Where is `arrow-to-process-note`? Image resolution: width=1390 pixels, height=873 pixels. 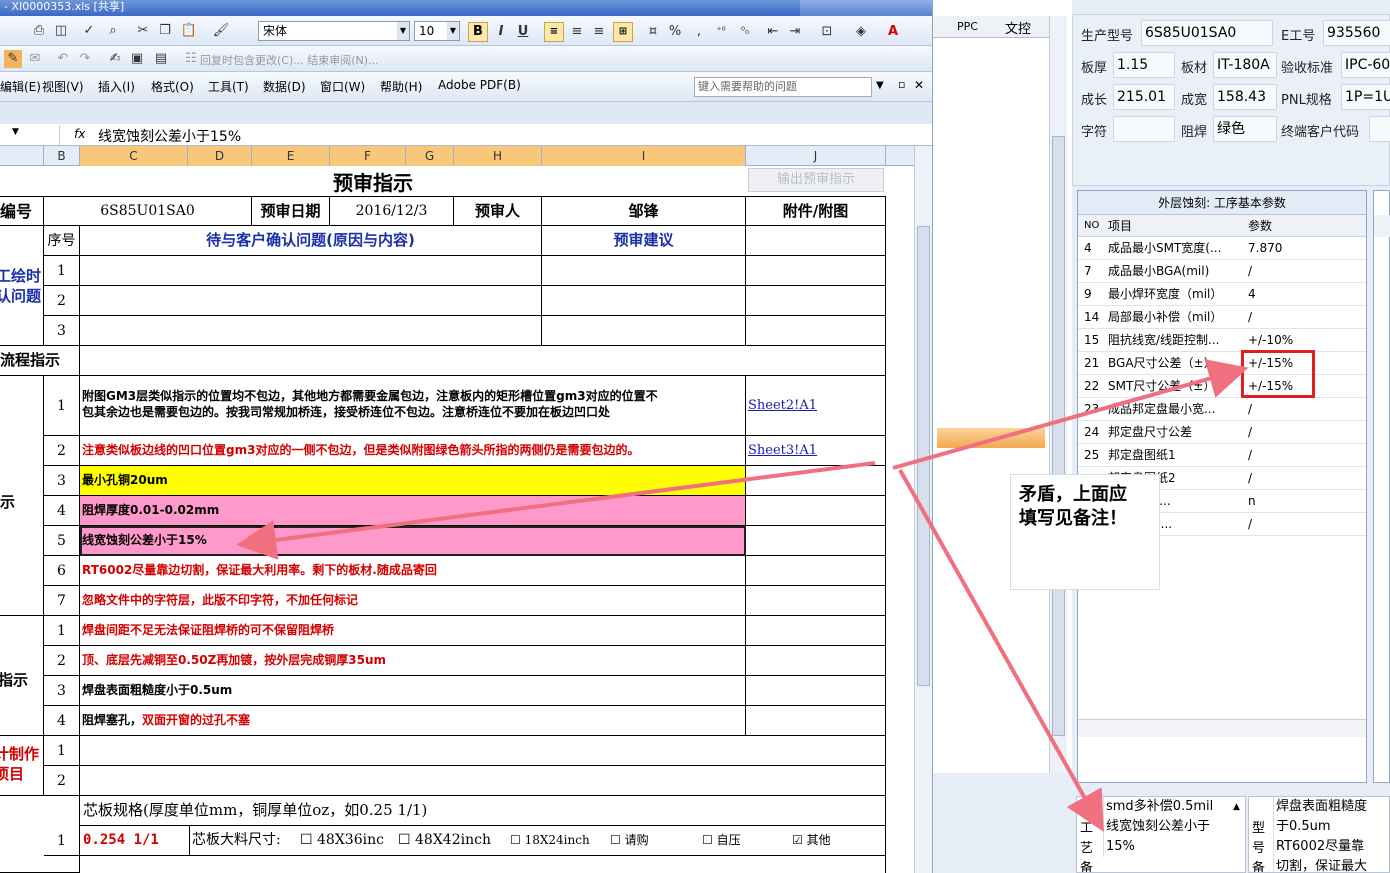 arrow-to-process-note is located at coordinates (1001, 650).